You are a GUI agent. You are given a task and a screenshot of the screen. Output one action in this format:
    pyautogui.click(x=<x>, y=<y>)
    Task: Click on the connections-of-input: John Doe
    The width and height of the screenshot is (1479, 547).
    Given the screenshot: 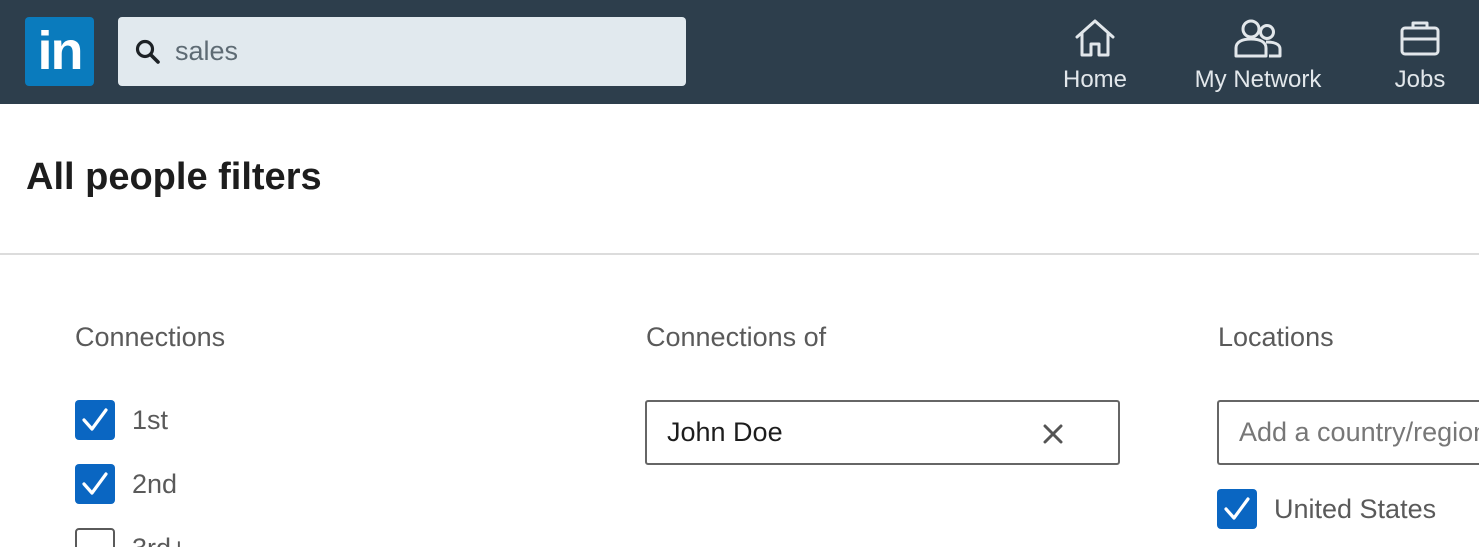 What is the action you would take?
    pyautogui.click(x=882, y=432)
    